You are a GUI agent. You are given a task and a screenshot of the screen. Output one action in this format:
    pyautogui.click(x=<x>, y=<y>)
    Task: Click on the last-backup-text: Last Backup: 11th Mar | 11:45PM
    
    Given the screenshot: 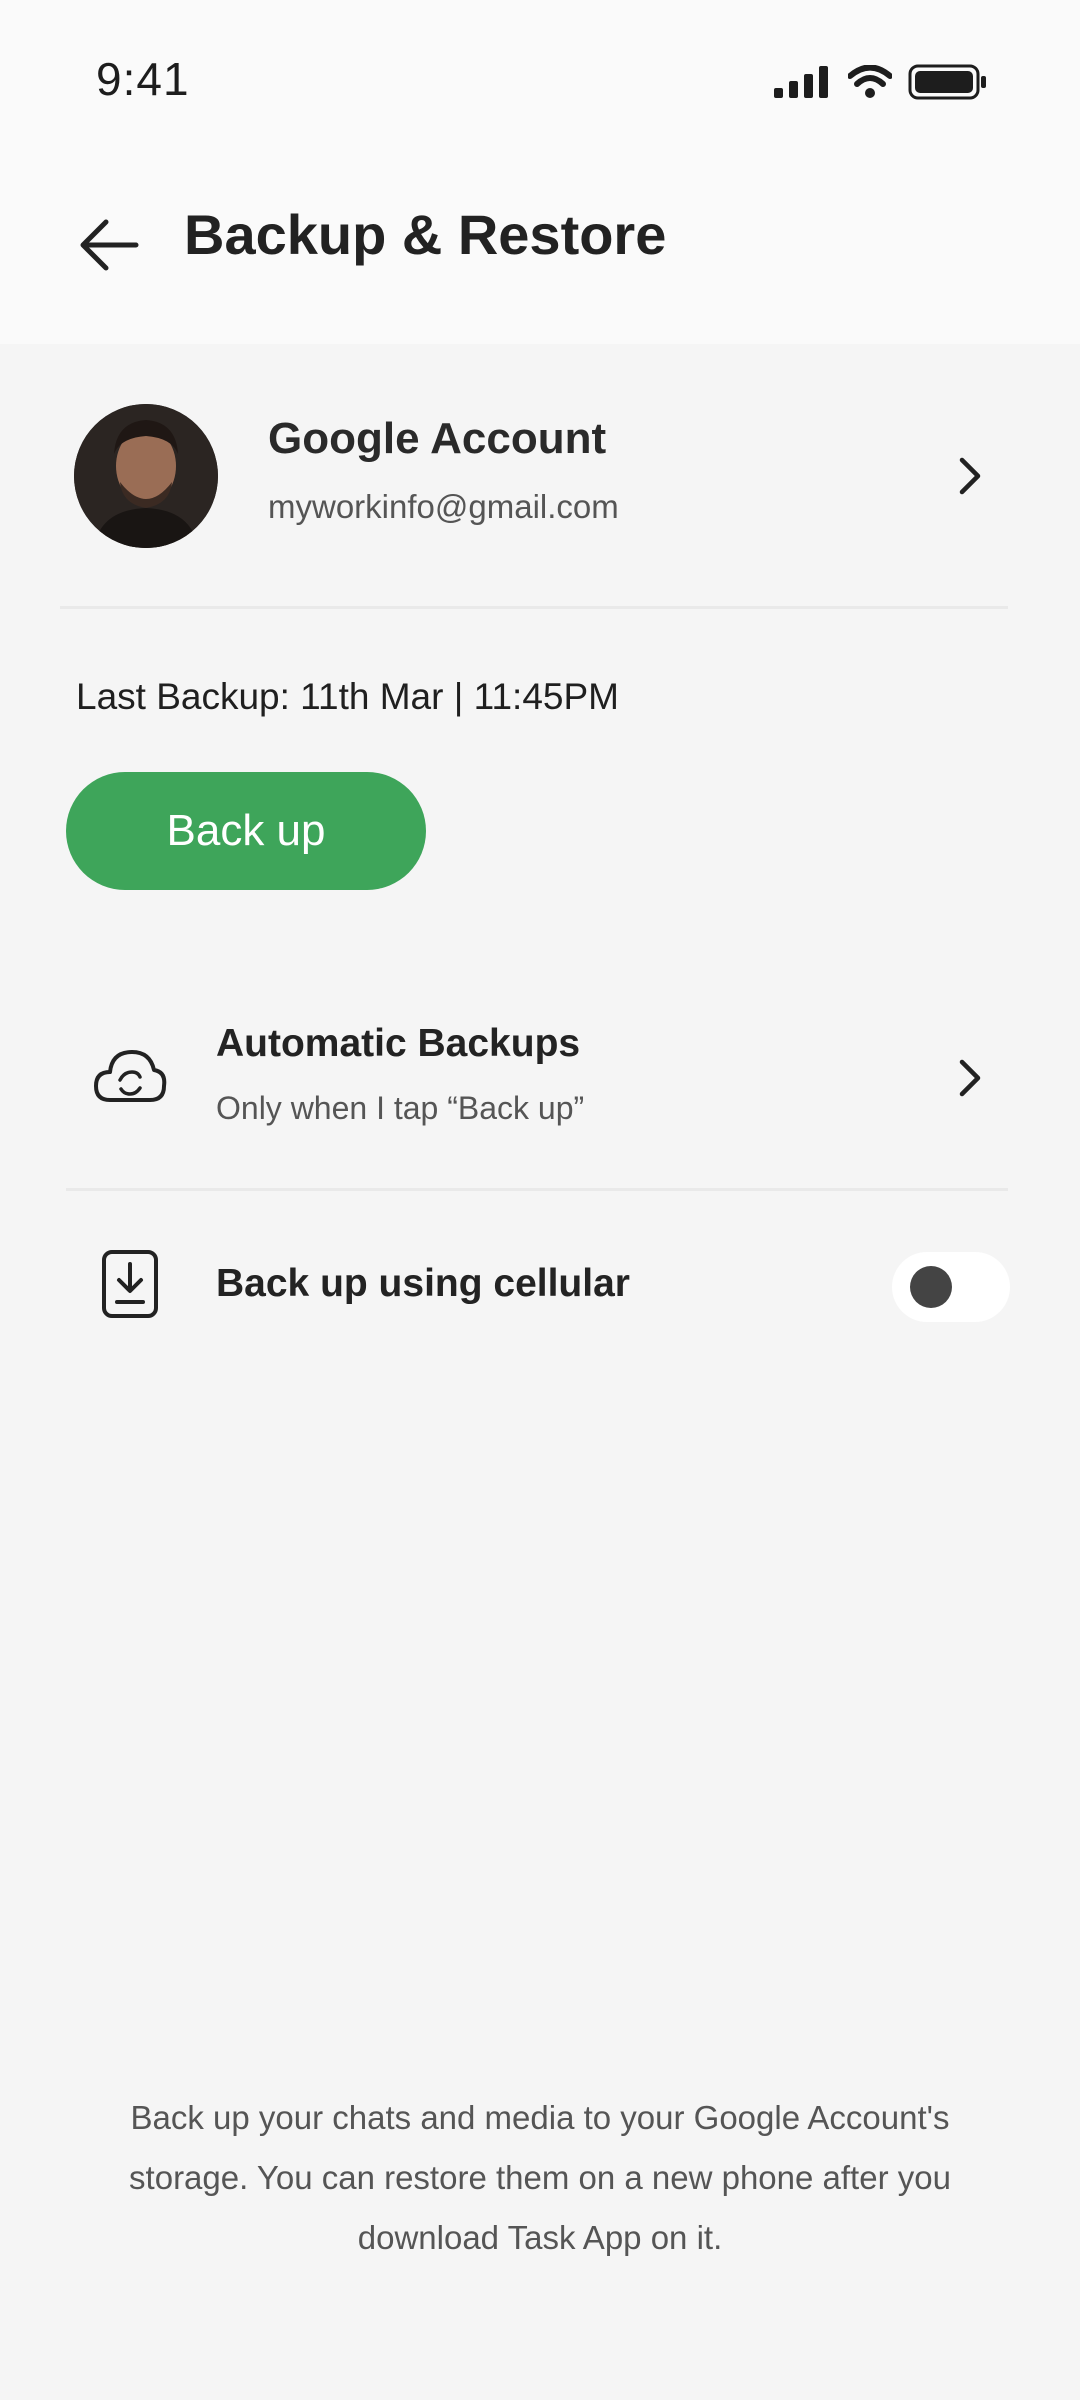 What is the action you would take?
    pyautogui.click(x=347, y=696)
    